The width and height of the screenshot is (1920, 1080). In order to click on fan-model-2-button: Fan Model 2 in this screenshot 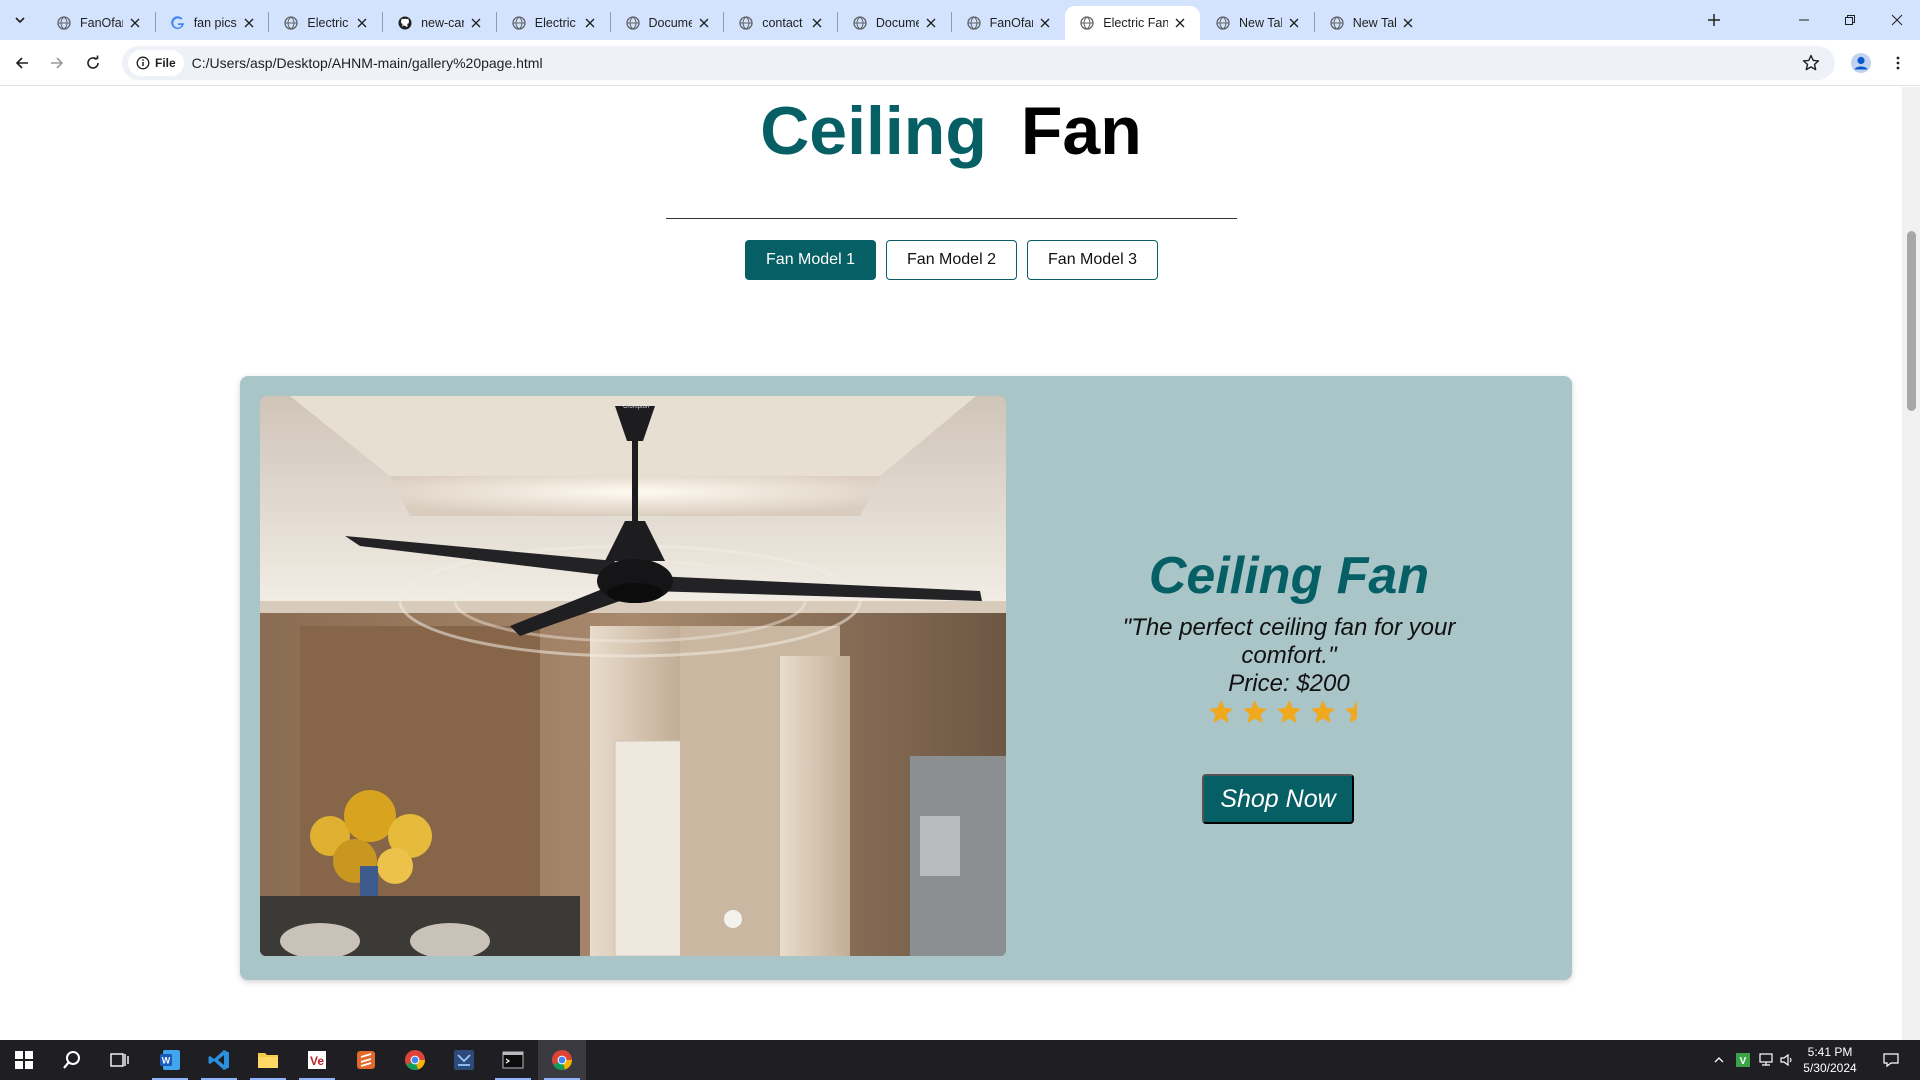, I will do `click(951, 260)`.